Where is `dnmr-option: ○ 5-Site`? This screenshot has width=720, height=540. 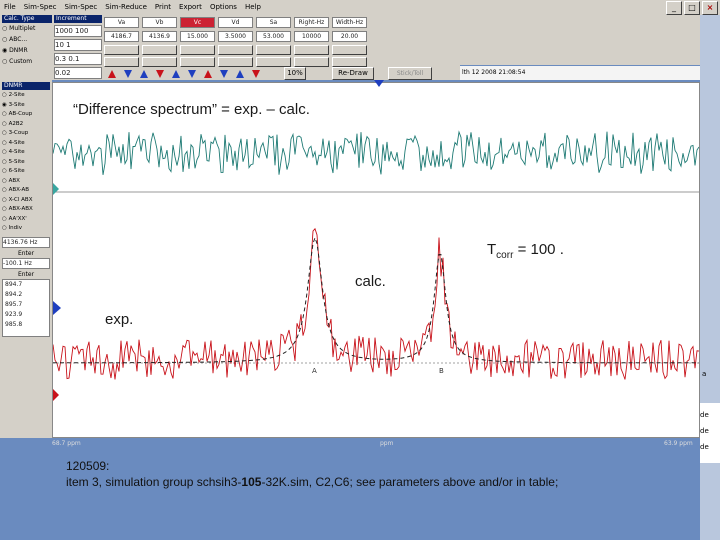
dnmr-option: ○ 5-Site is located at coordinates (26, 163).